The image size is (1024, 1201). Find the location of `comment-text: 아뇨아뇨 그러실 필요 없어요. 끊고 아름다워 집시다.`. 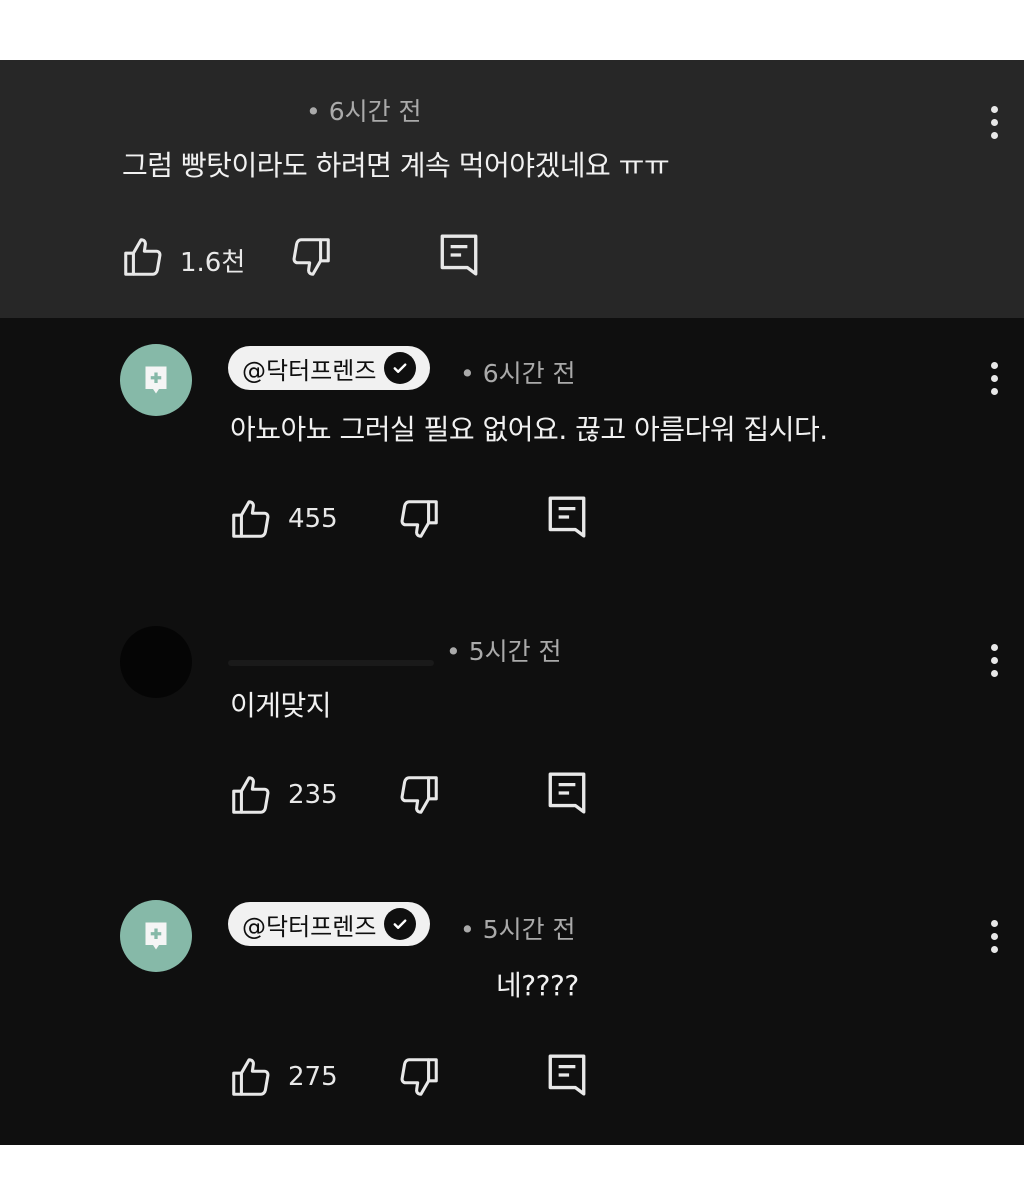

comment-text: 아뇨아뇨 그러실 필요 없어요. 끊고 아름다워 집시다. is located at coordinates (529, 429).